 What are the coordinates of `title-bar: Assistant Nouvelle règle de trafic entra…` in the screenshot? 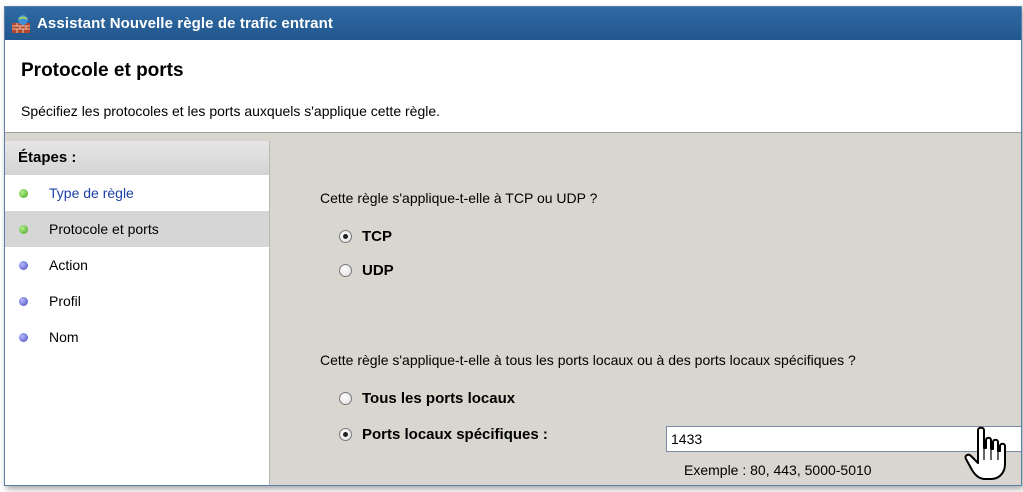 It's located at (513, 23).